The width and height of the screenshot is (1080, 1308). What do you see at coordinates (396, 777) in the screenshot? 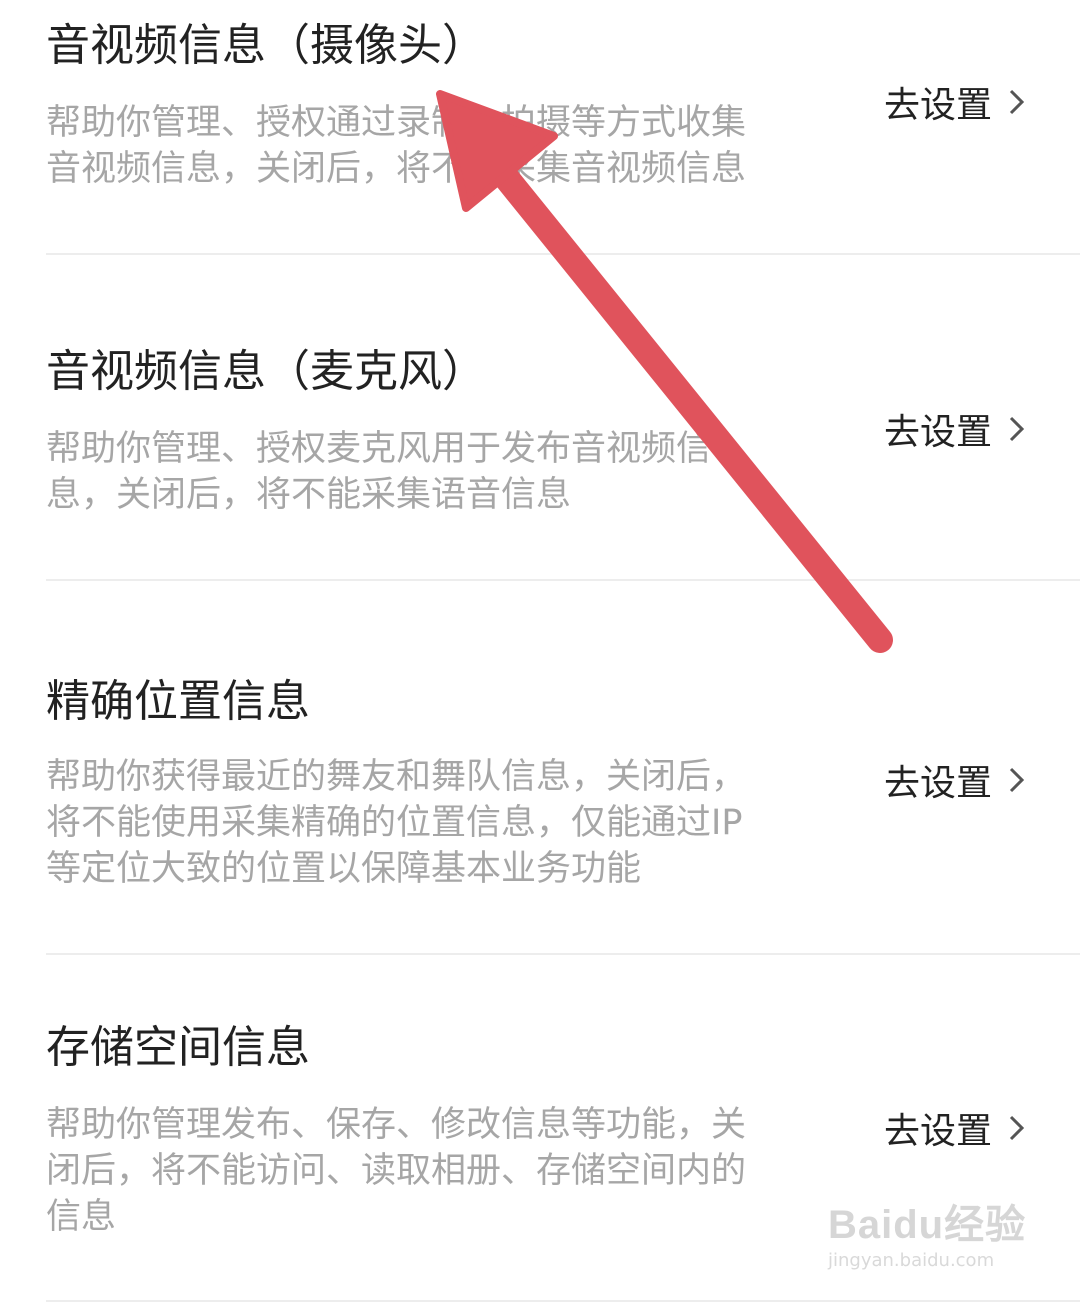
I see `item-description-line: 帮助你获得最近的舞友和舞队信息，关闭后，` at bounding box center [396, 777].